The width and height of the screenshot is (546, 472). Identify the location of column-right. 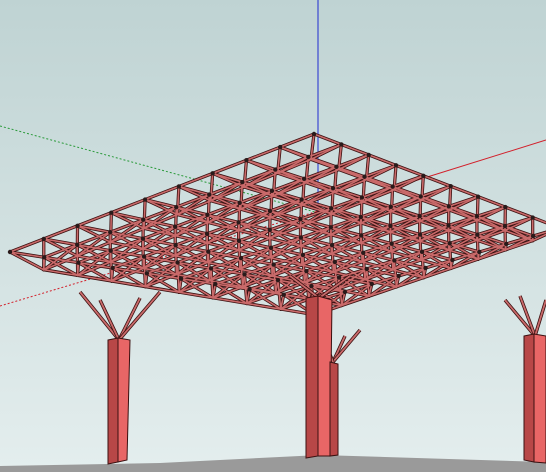
(534, 398).